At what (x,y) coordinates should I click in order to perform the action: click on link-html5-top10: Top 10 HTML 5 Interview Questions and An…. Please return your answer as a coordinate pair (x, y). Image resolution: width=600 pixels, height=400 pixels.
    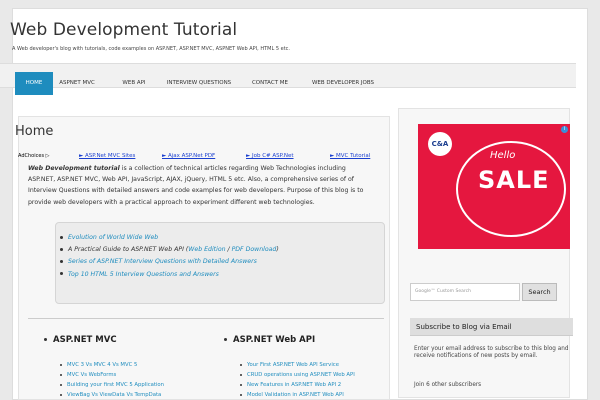
    Looking at the image, I should click on (143, 274).